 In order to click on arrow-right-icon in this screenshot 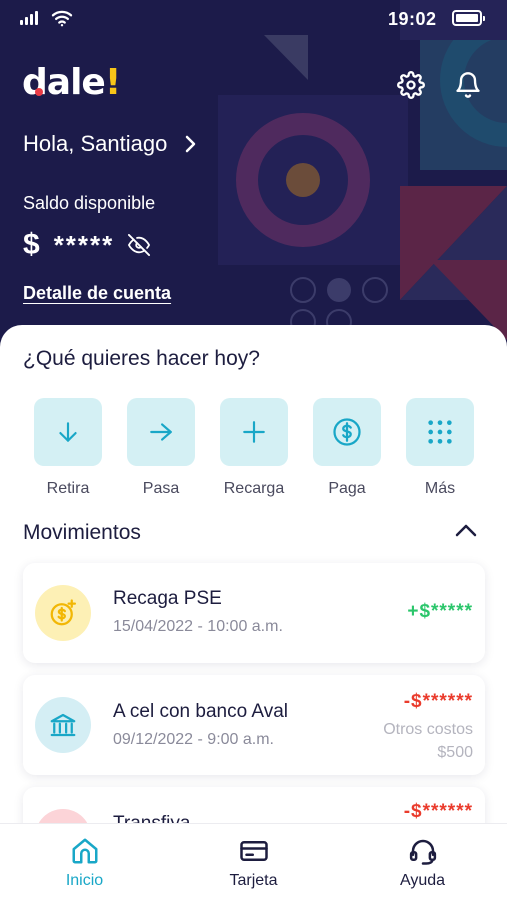, I will do `click(161, 432)`.